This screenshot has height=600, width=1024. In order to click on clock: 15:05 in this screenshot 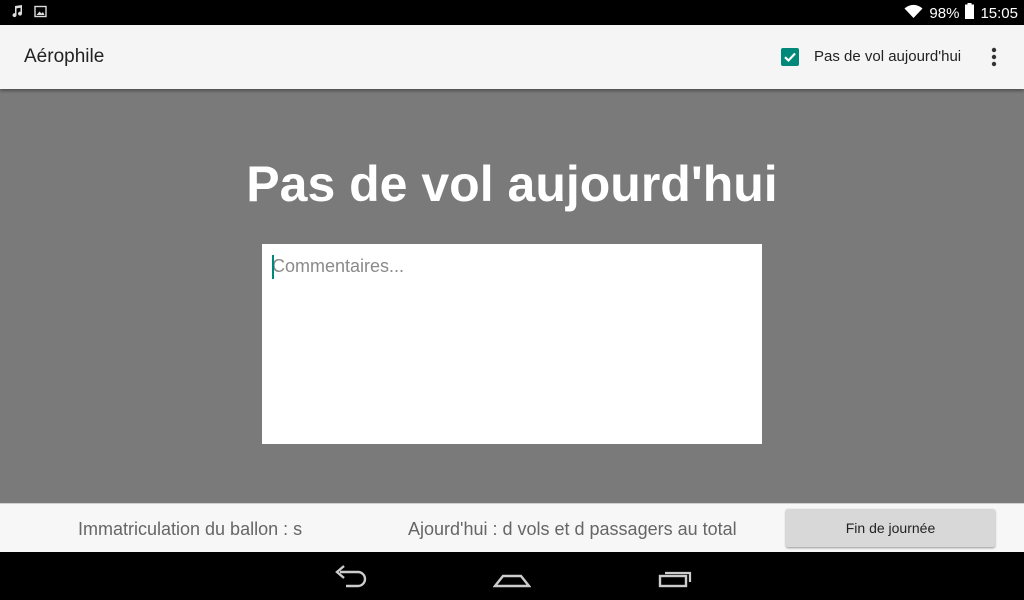, I will do `click(999, 13)`.